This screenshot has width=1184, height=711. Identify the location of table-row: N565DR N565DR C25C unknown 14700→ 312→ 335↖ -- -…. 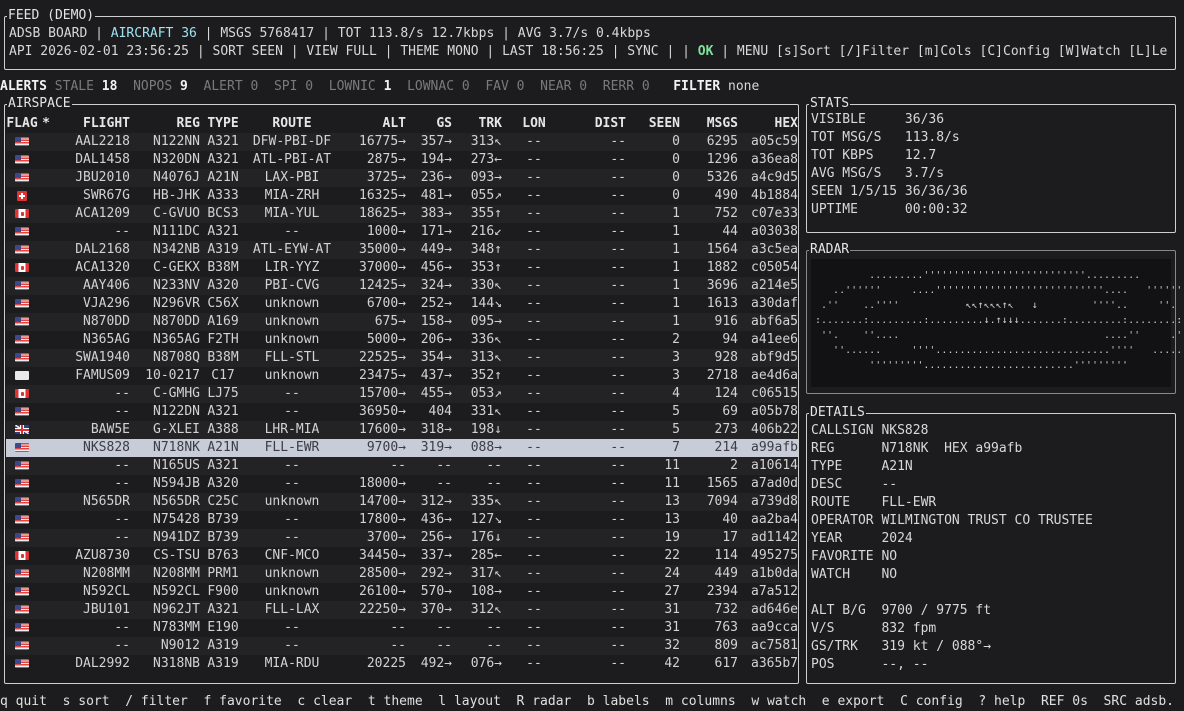
(402, 502).